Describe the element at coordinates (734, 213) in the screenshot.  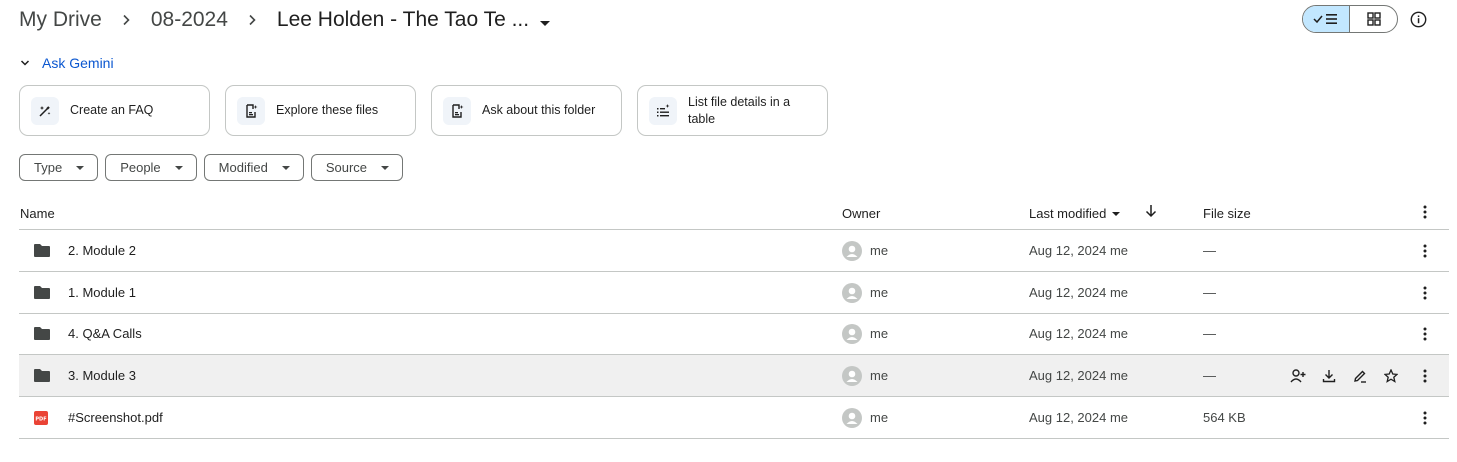
I see `file-table-header: Name Owner Last modified File size` at that location.